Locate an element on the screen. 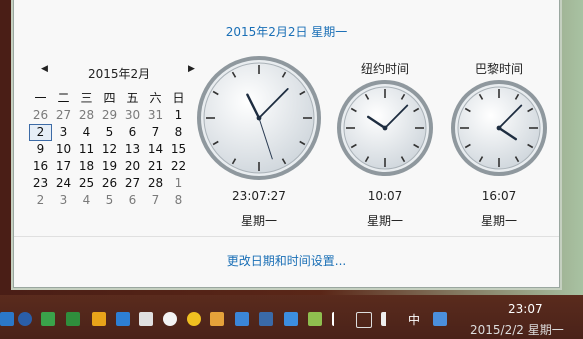 This screenshot has width=583, height=339. calendar-day: 25 is located at coordinates (86, 183).